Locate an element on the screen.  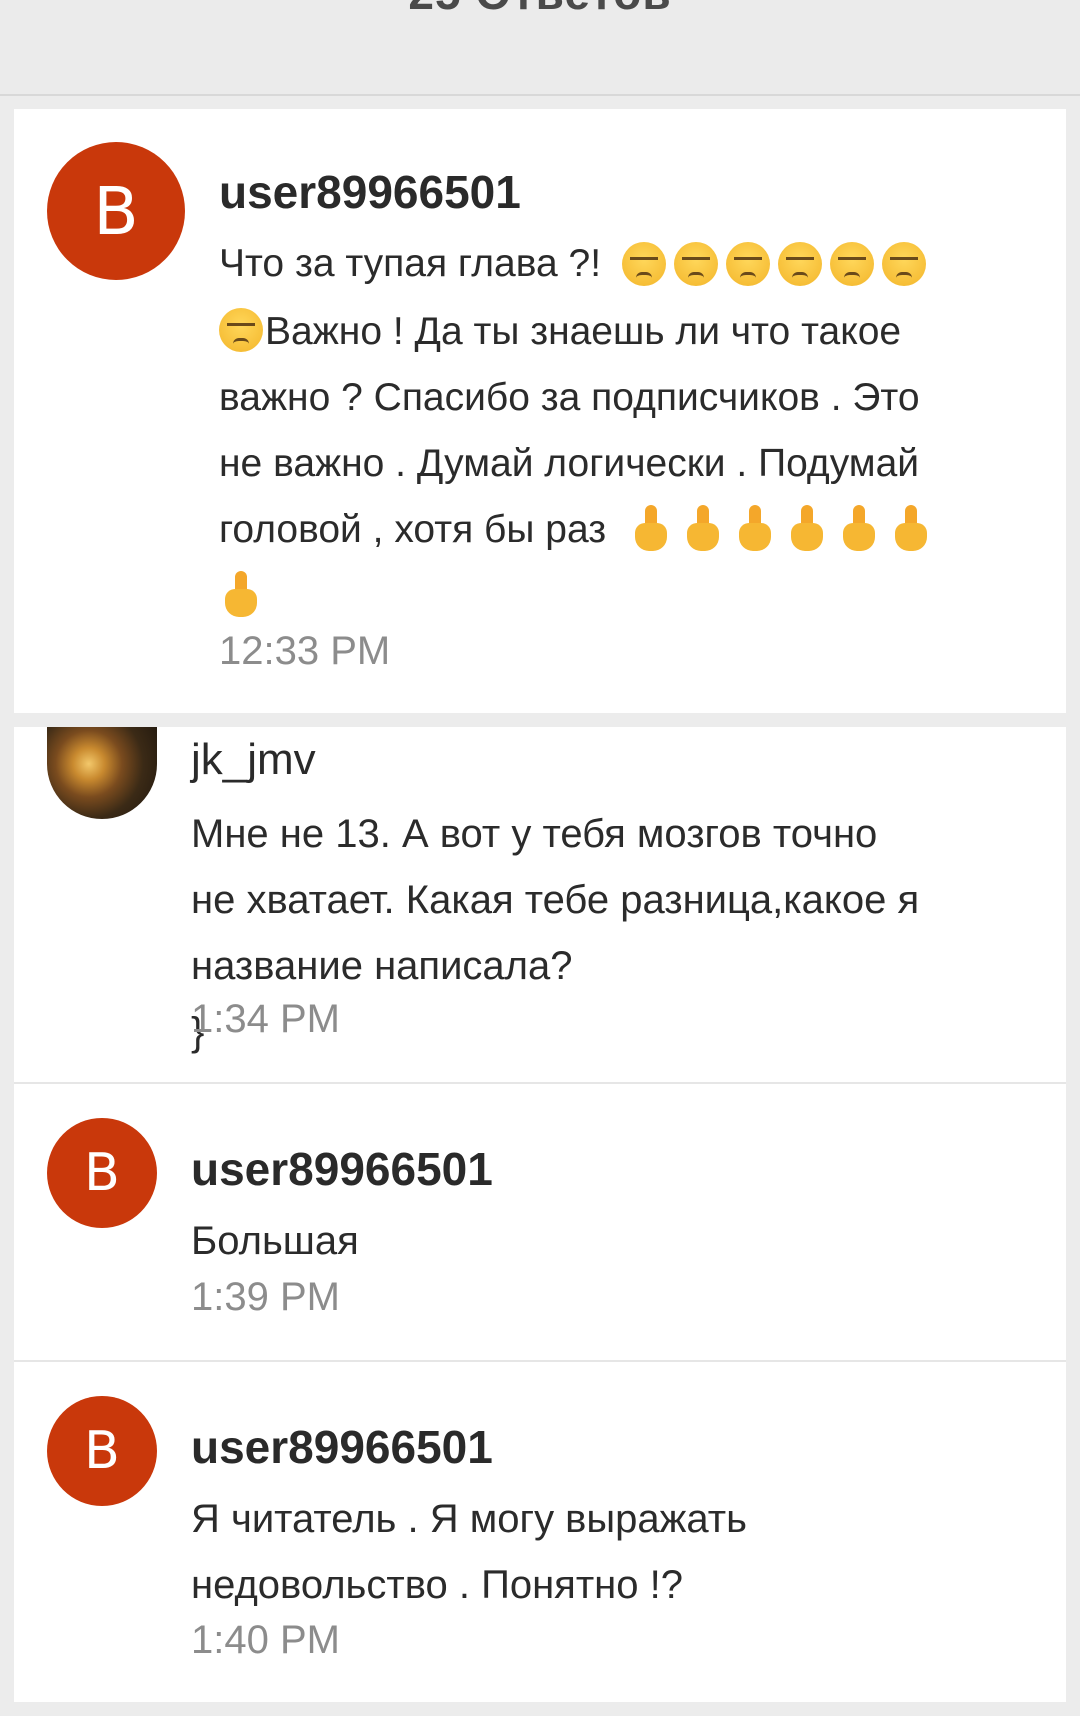
comment-line: Что за тупая глава ?! is located at coordinates (634, 265).